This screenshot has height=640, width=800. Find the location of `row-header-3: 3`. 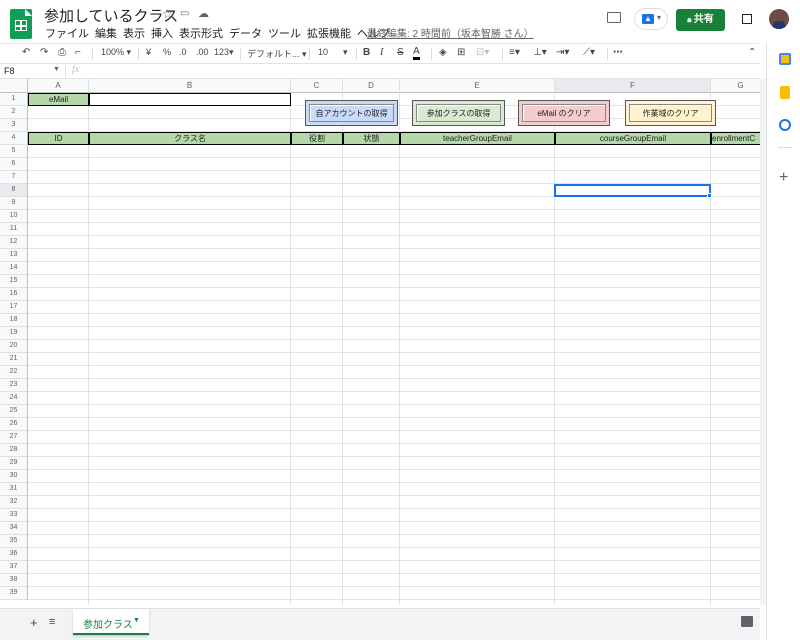

row-header-3: 3 is located at coordinates (14, 125).